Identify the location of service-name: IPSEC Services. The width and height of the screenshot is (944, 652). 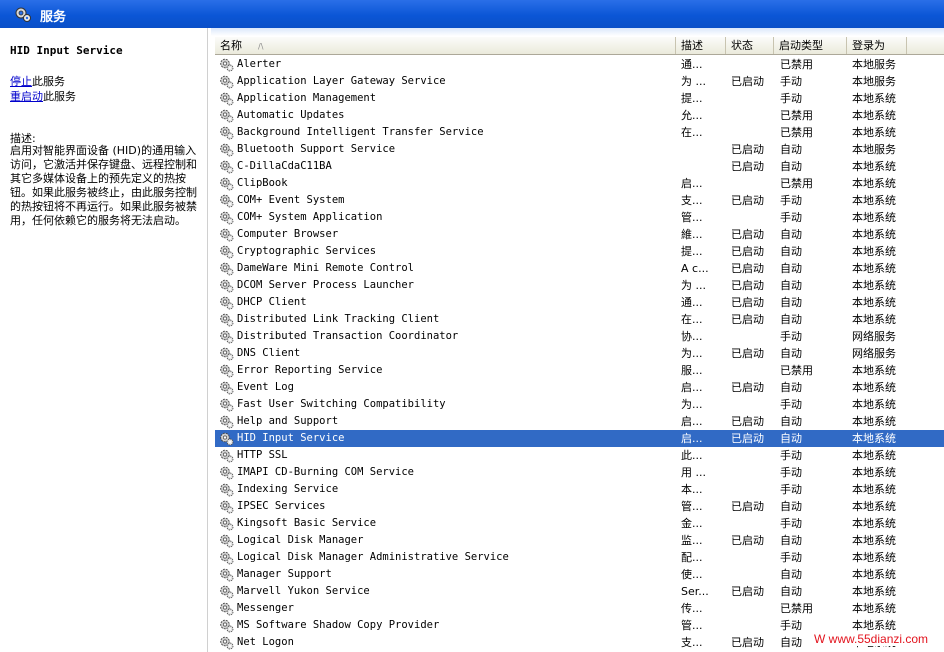
(281, 506).